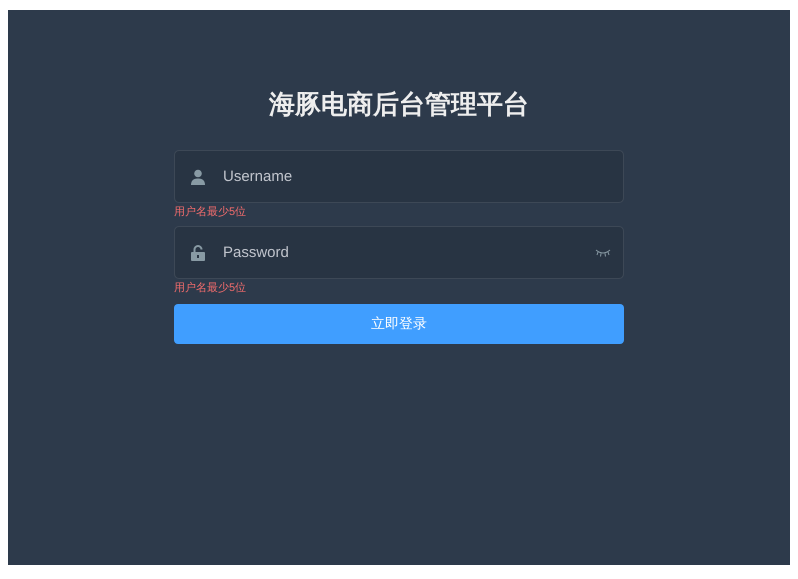  Describe the element at coordinates (416, 176) in the screenshot. I see `username-input: Username` at that location.